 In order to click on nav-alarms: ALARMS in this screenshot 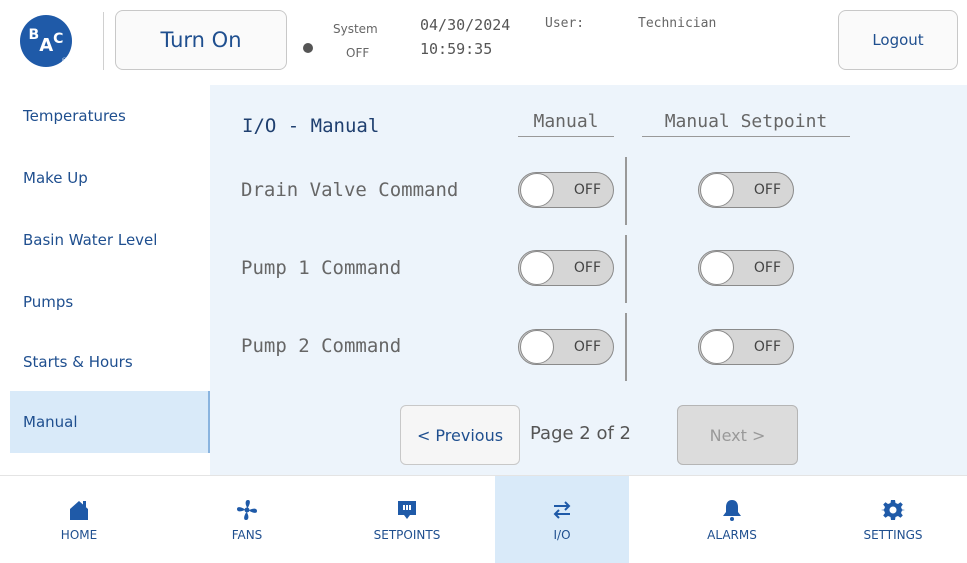, I will do `click(732, 519)`.